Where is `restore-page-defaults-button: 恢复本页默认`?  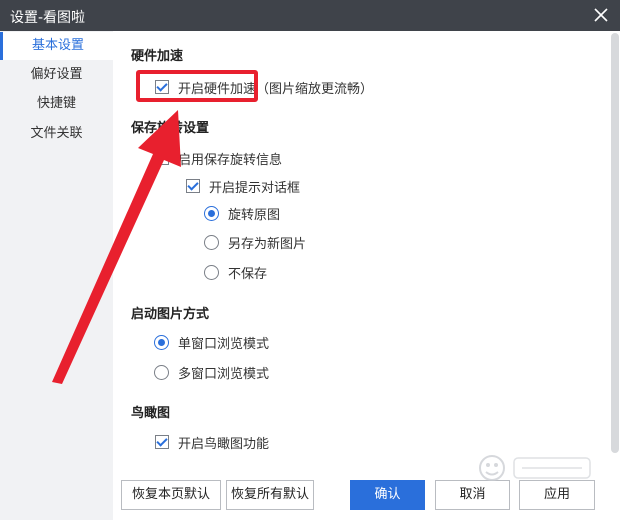
restore-page-defaults-button: 恢复本页默认 is located at coordinates (171, 495).